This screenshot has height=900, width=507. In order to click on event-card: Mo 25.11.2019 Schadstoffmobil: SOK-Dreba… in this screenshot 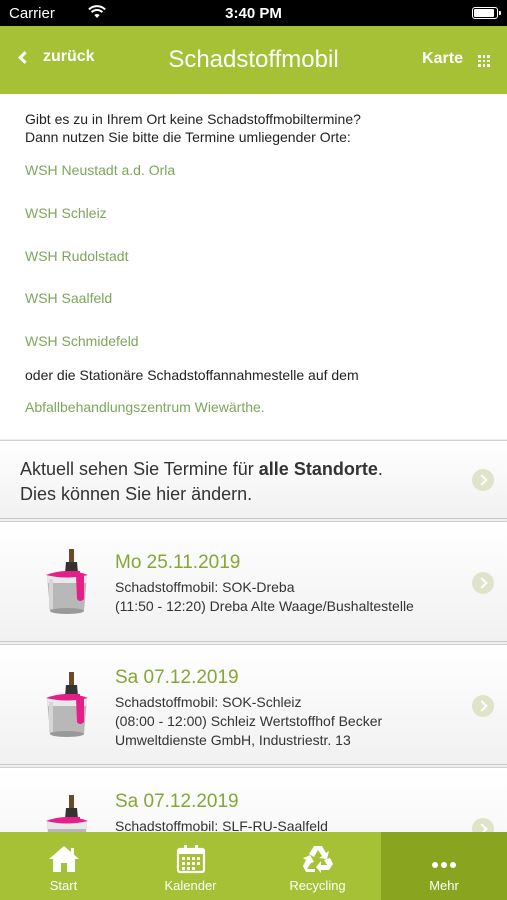, I will do `click(253, 581)`.